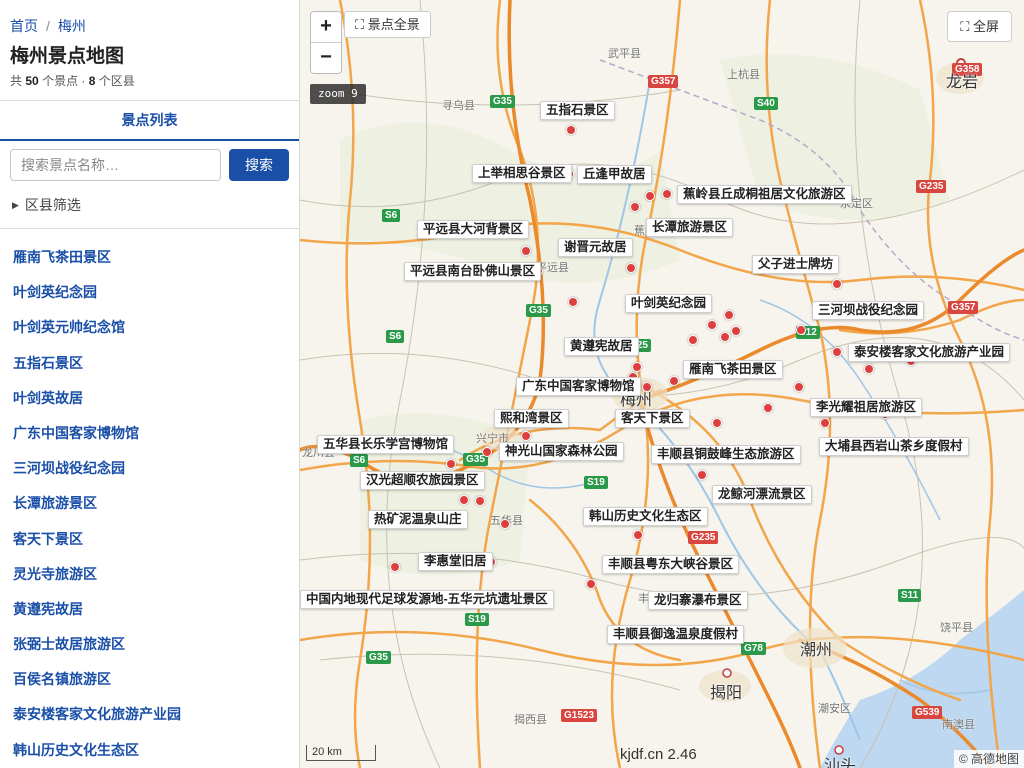  What do you see at coordinates (149, 574) in the screenshot?
I see `spot-list-item: 灵光寺旅游区` at bounding box center [149, 574].